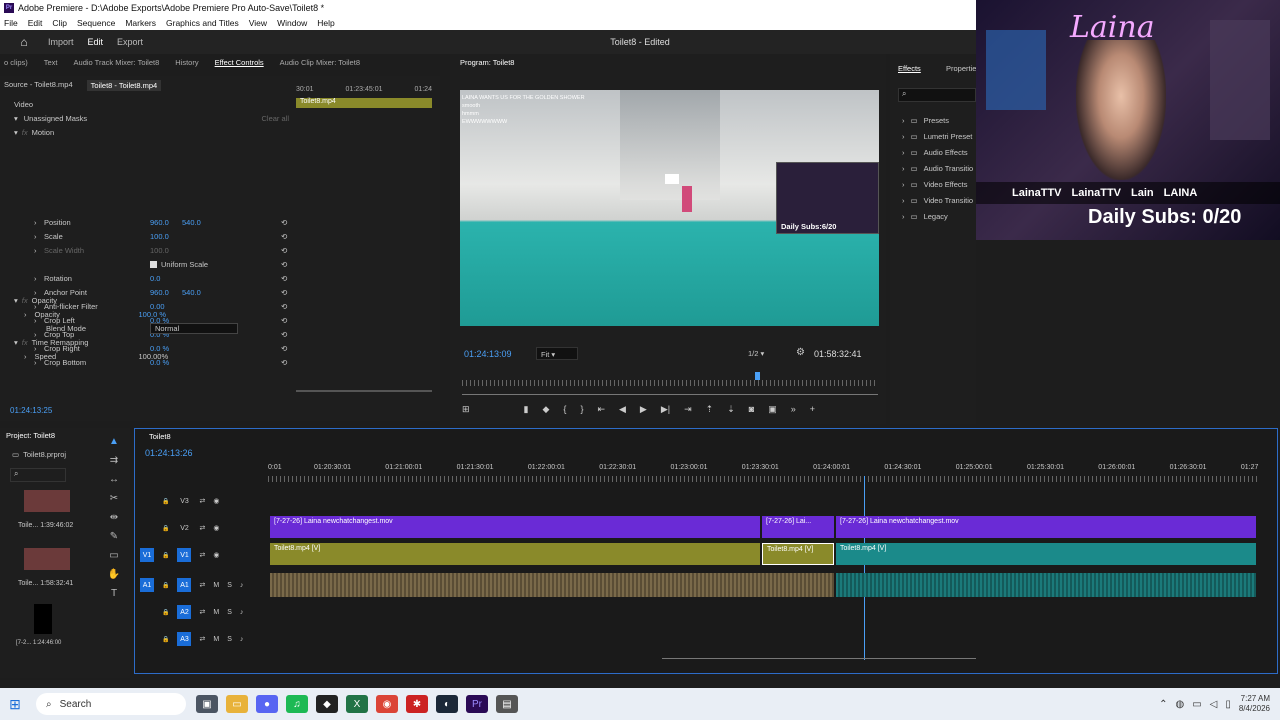 The height and width of the screenshot is (720, 1280). Describe the element at coordinates (939, 120) in the screenshot. I see `effects-folder: › ▭ Presets` at that location.